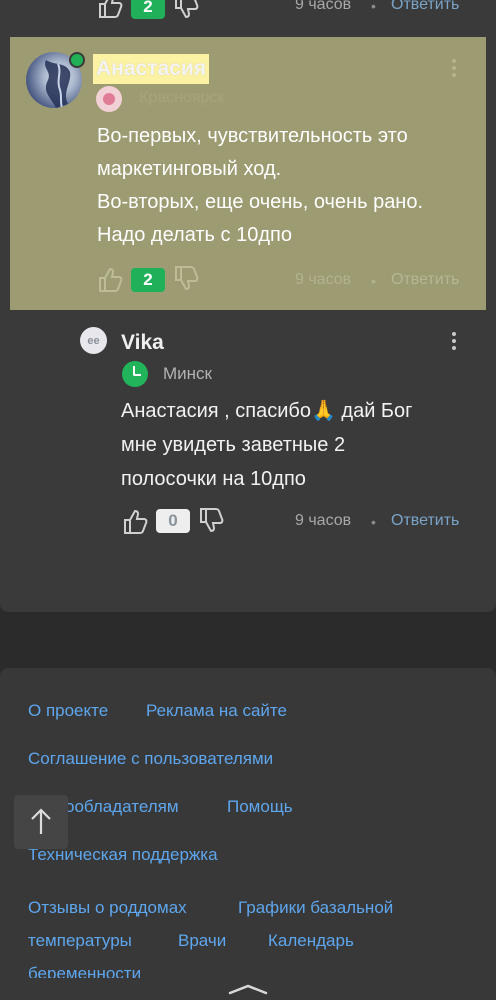 This screenshot has height=1000, width=496. Describe the element at coordinates (122, 807) in the screenshot. I see `footer-link-rights: ообладателям` at that location.